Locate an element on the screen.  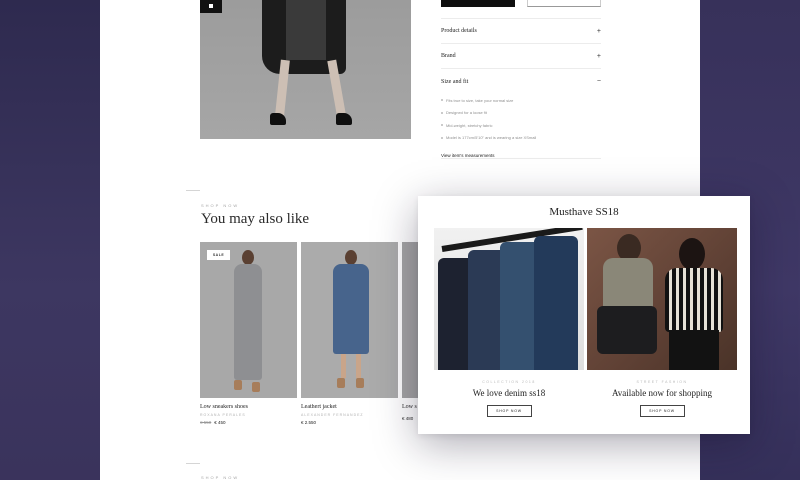
product-image is located at coordinates (349, 320).